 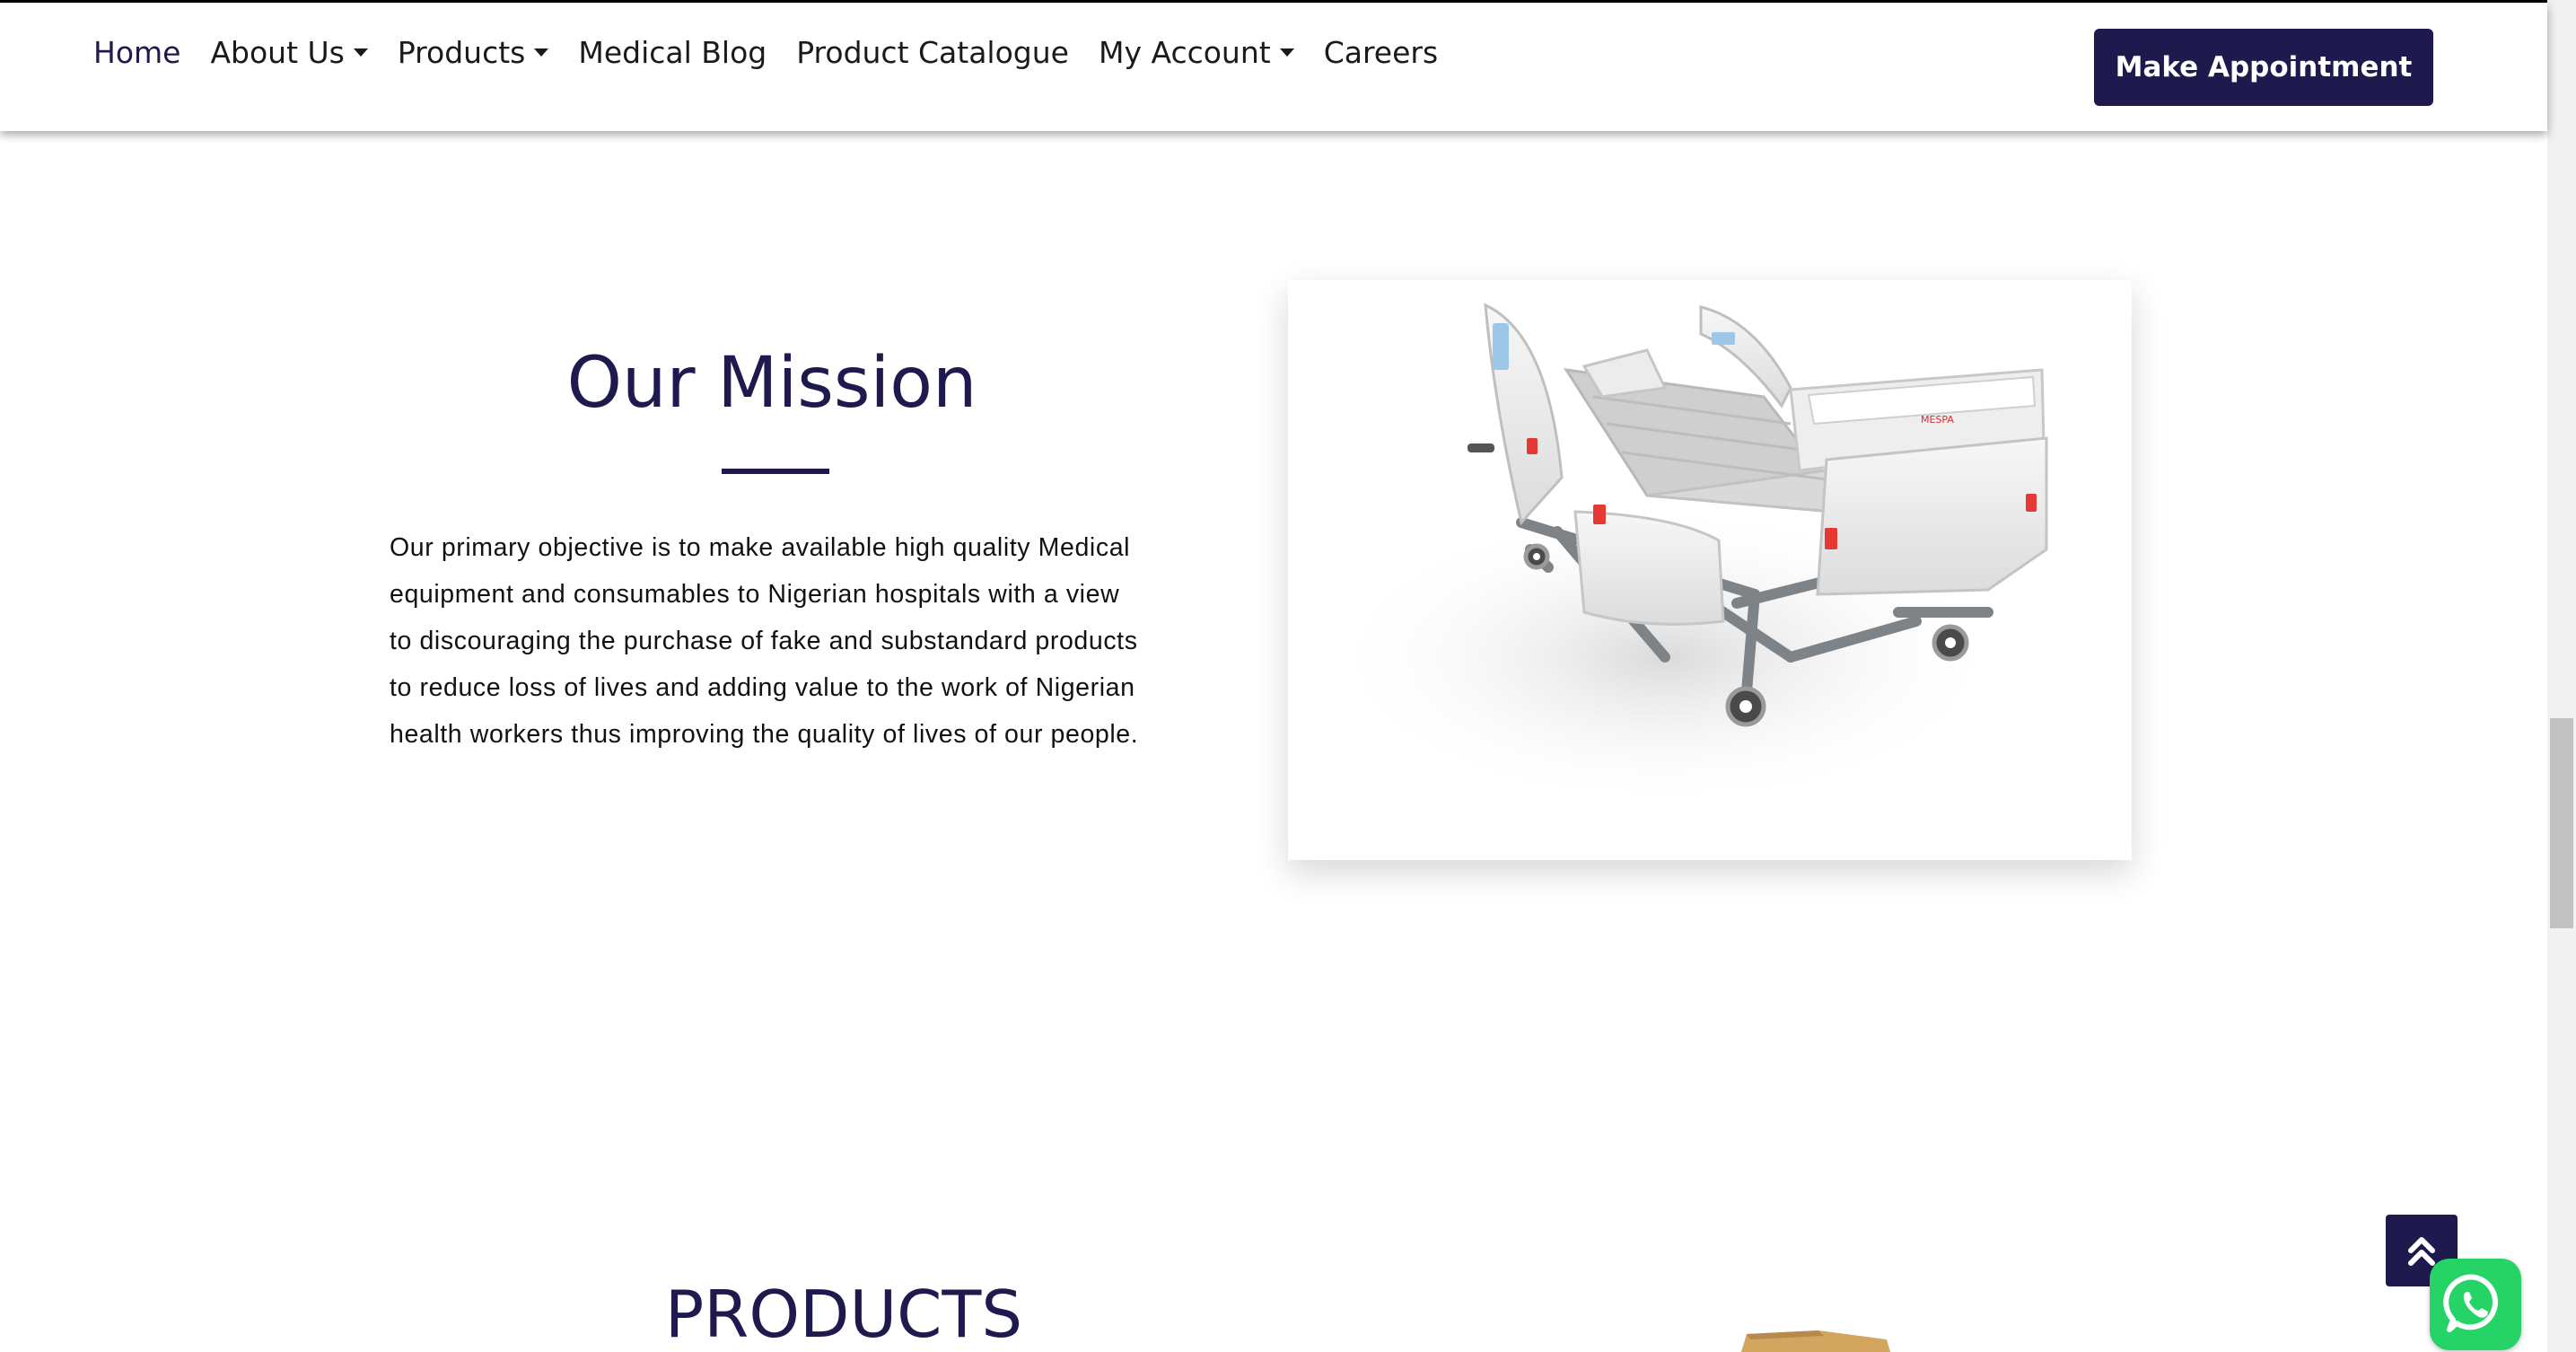 I want to click on nav-item-home: Home, so click(x=136, y=52).